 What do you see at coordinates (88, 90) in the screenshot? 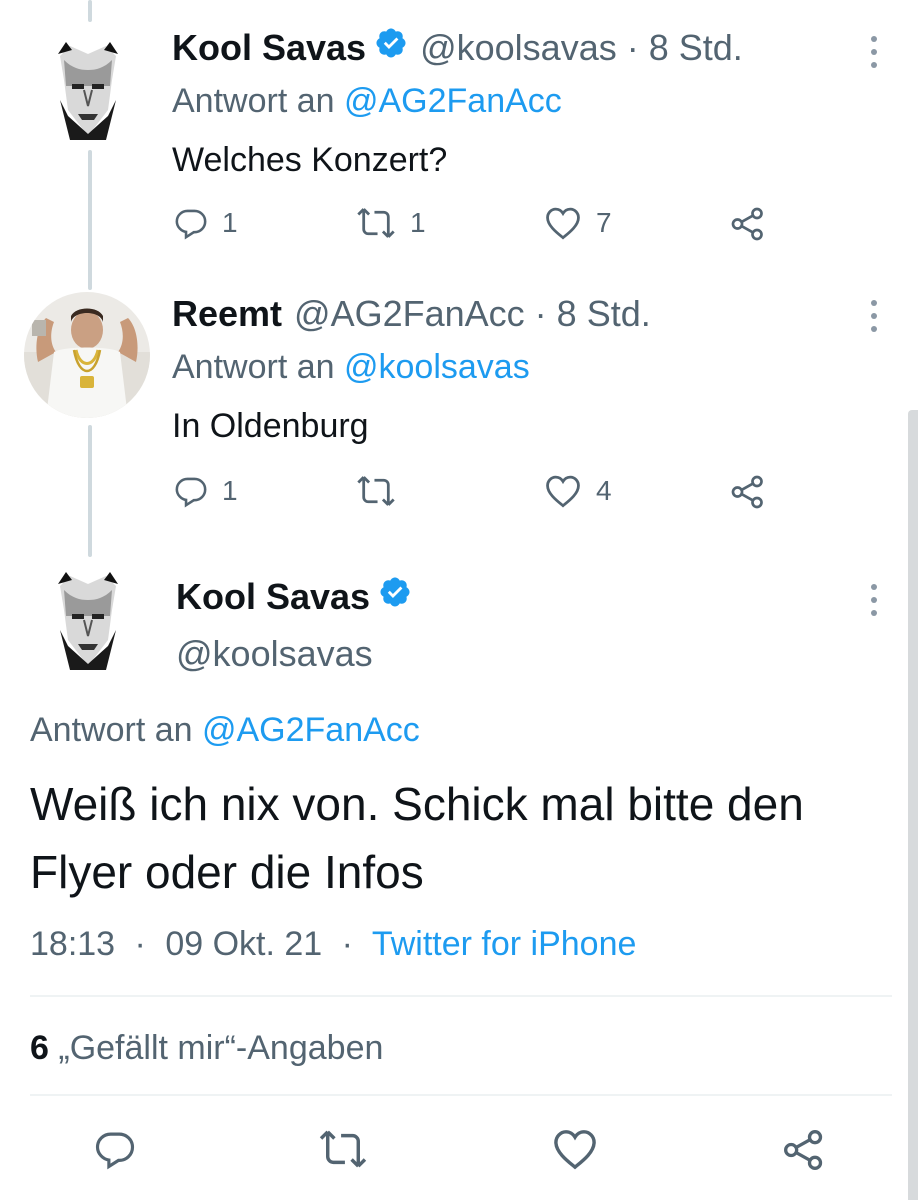
I see `avatar-koolsavas` at bounding box center [88, 90].